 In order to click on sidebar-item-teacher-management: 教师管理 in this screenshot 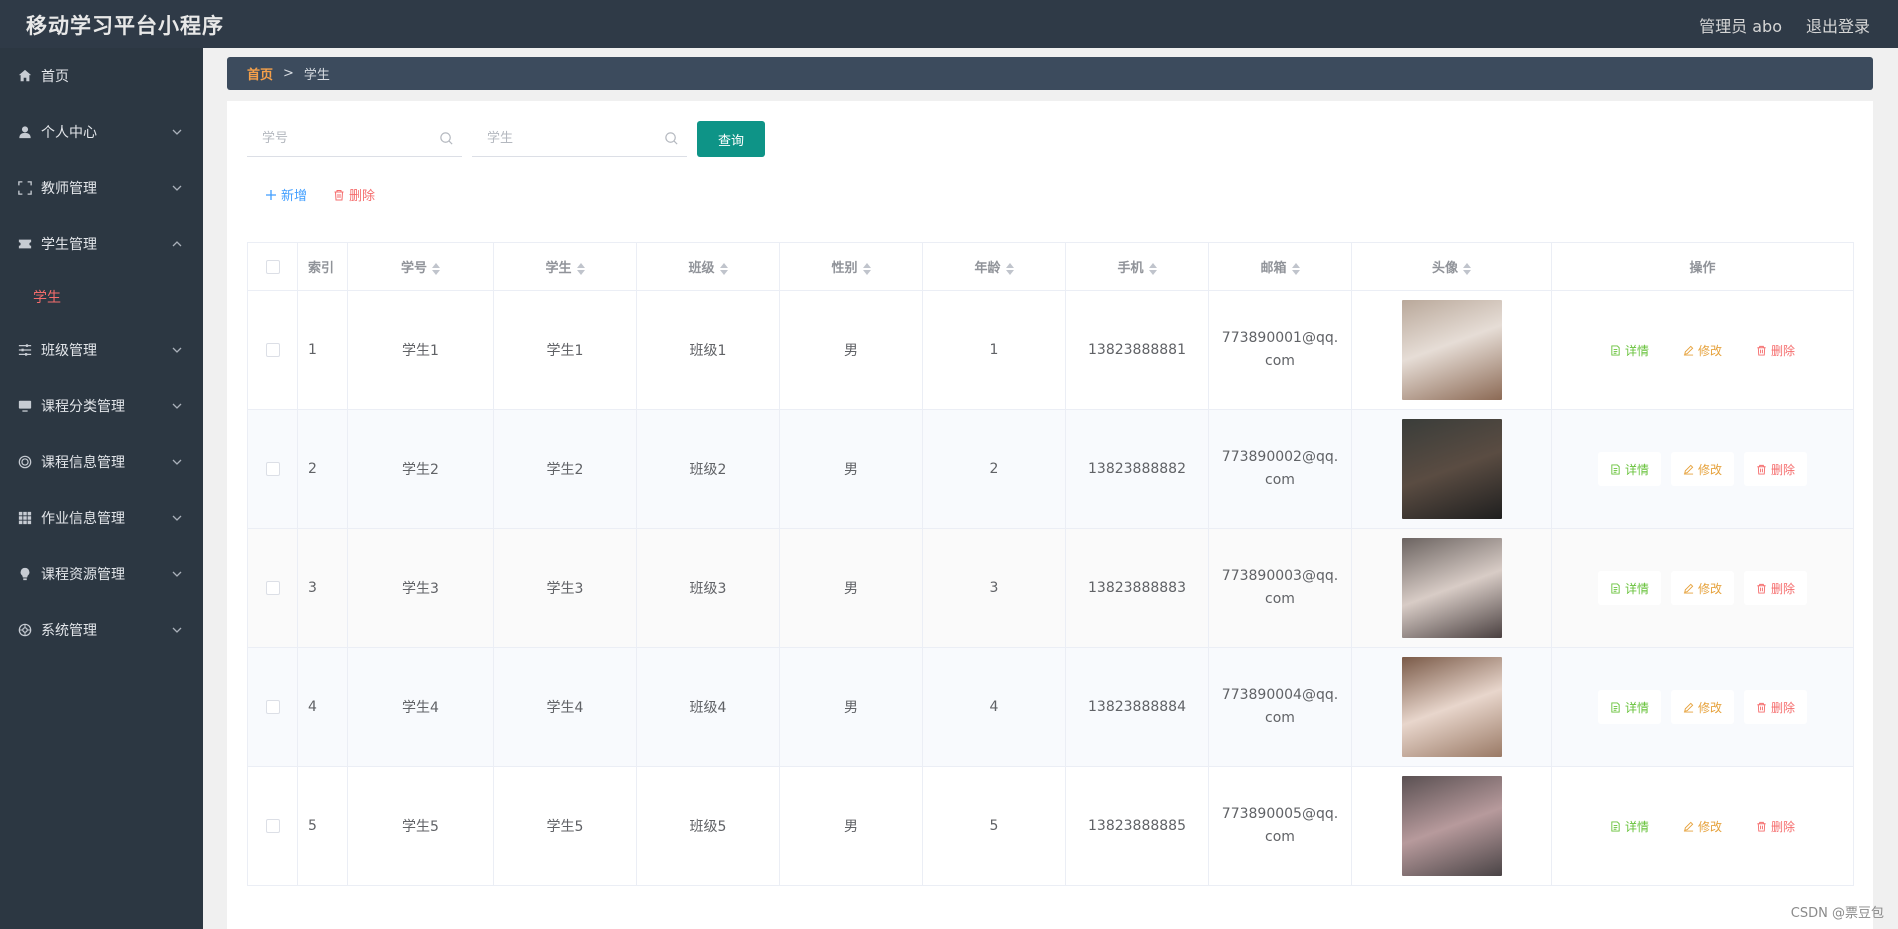, I will do `click(101, 188)`.